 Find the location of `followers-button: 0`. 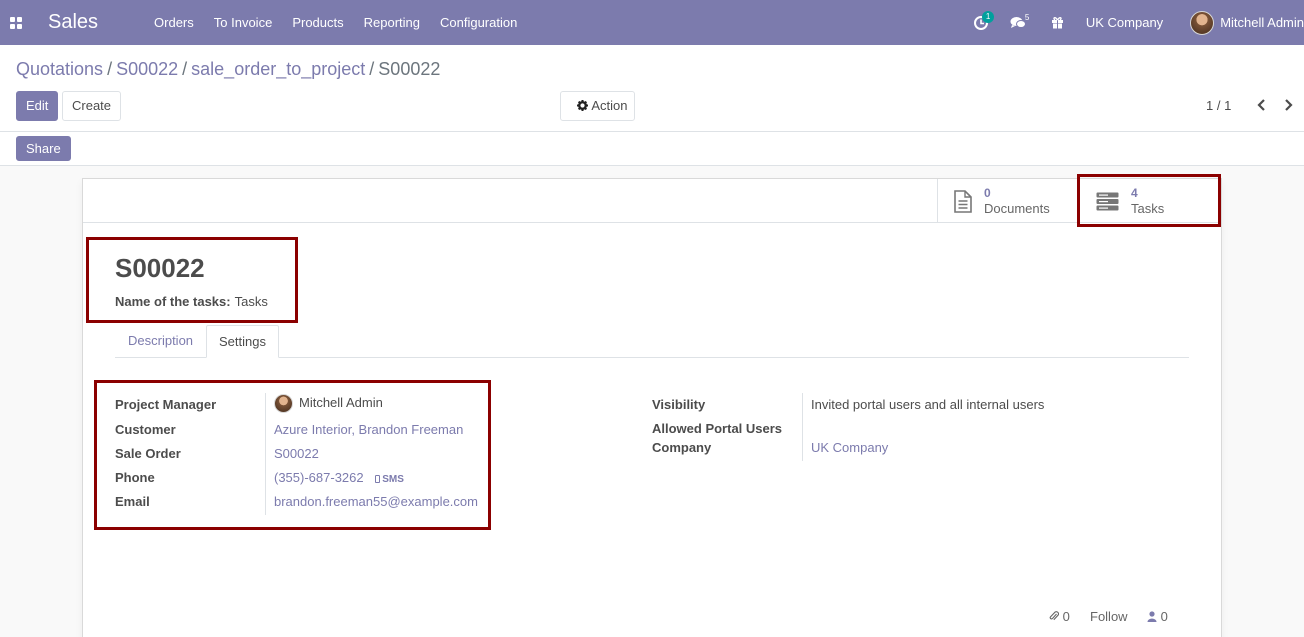

followers-button: 0 is located at coordinates (1157, 616).